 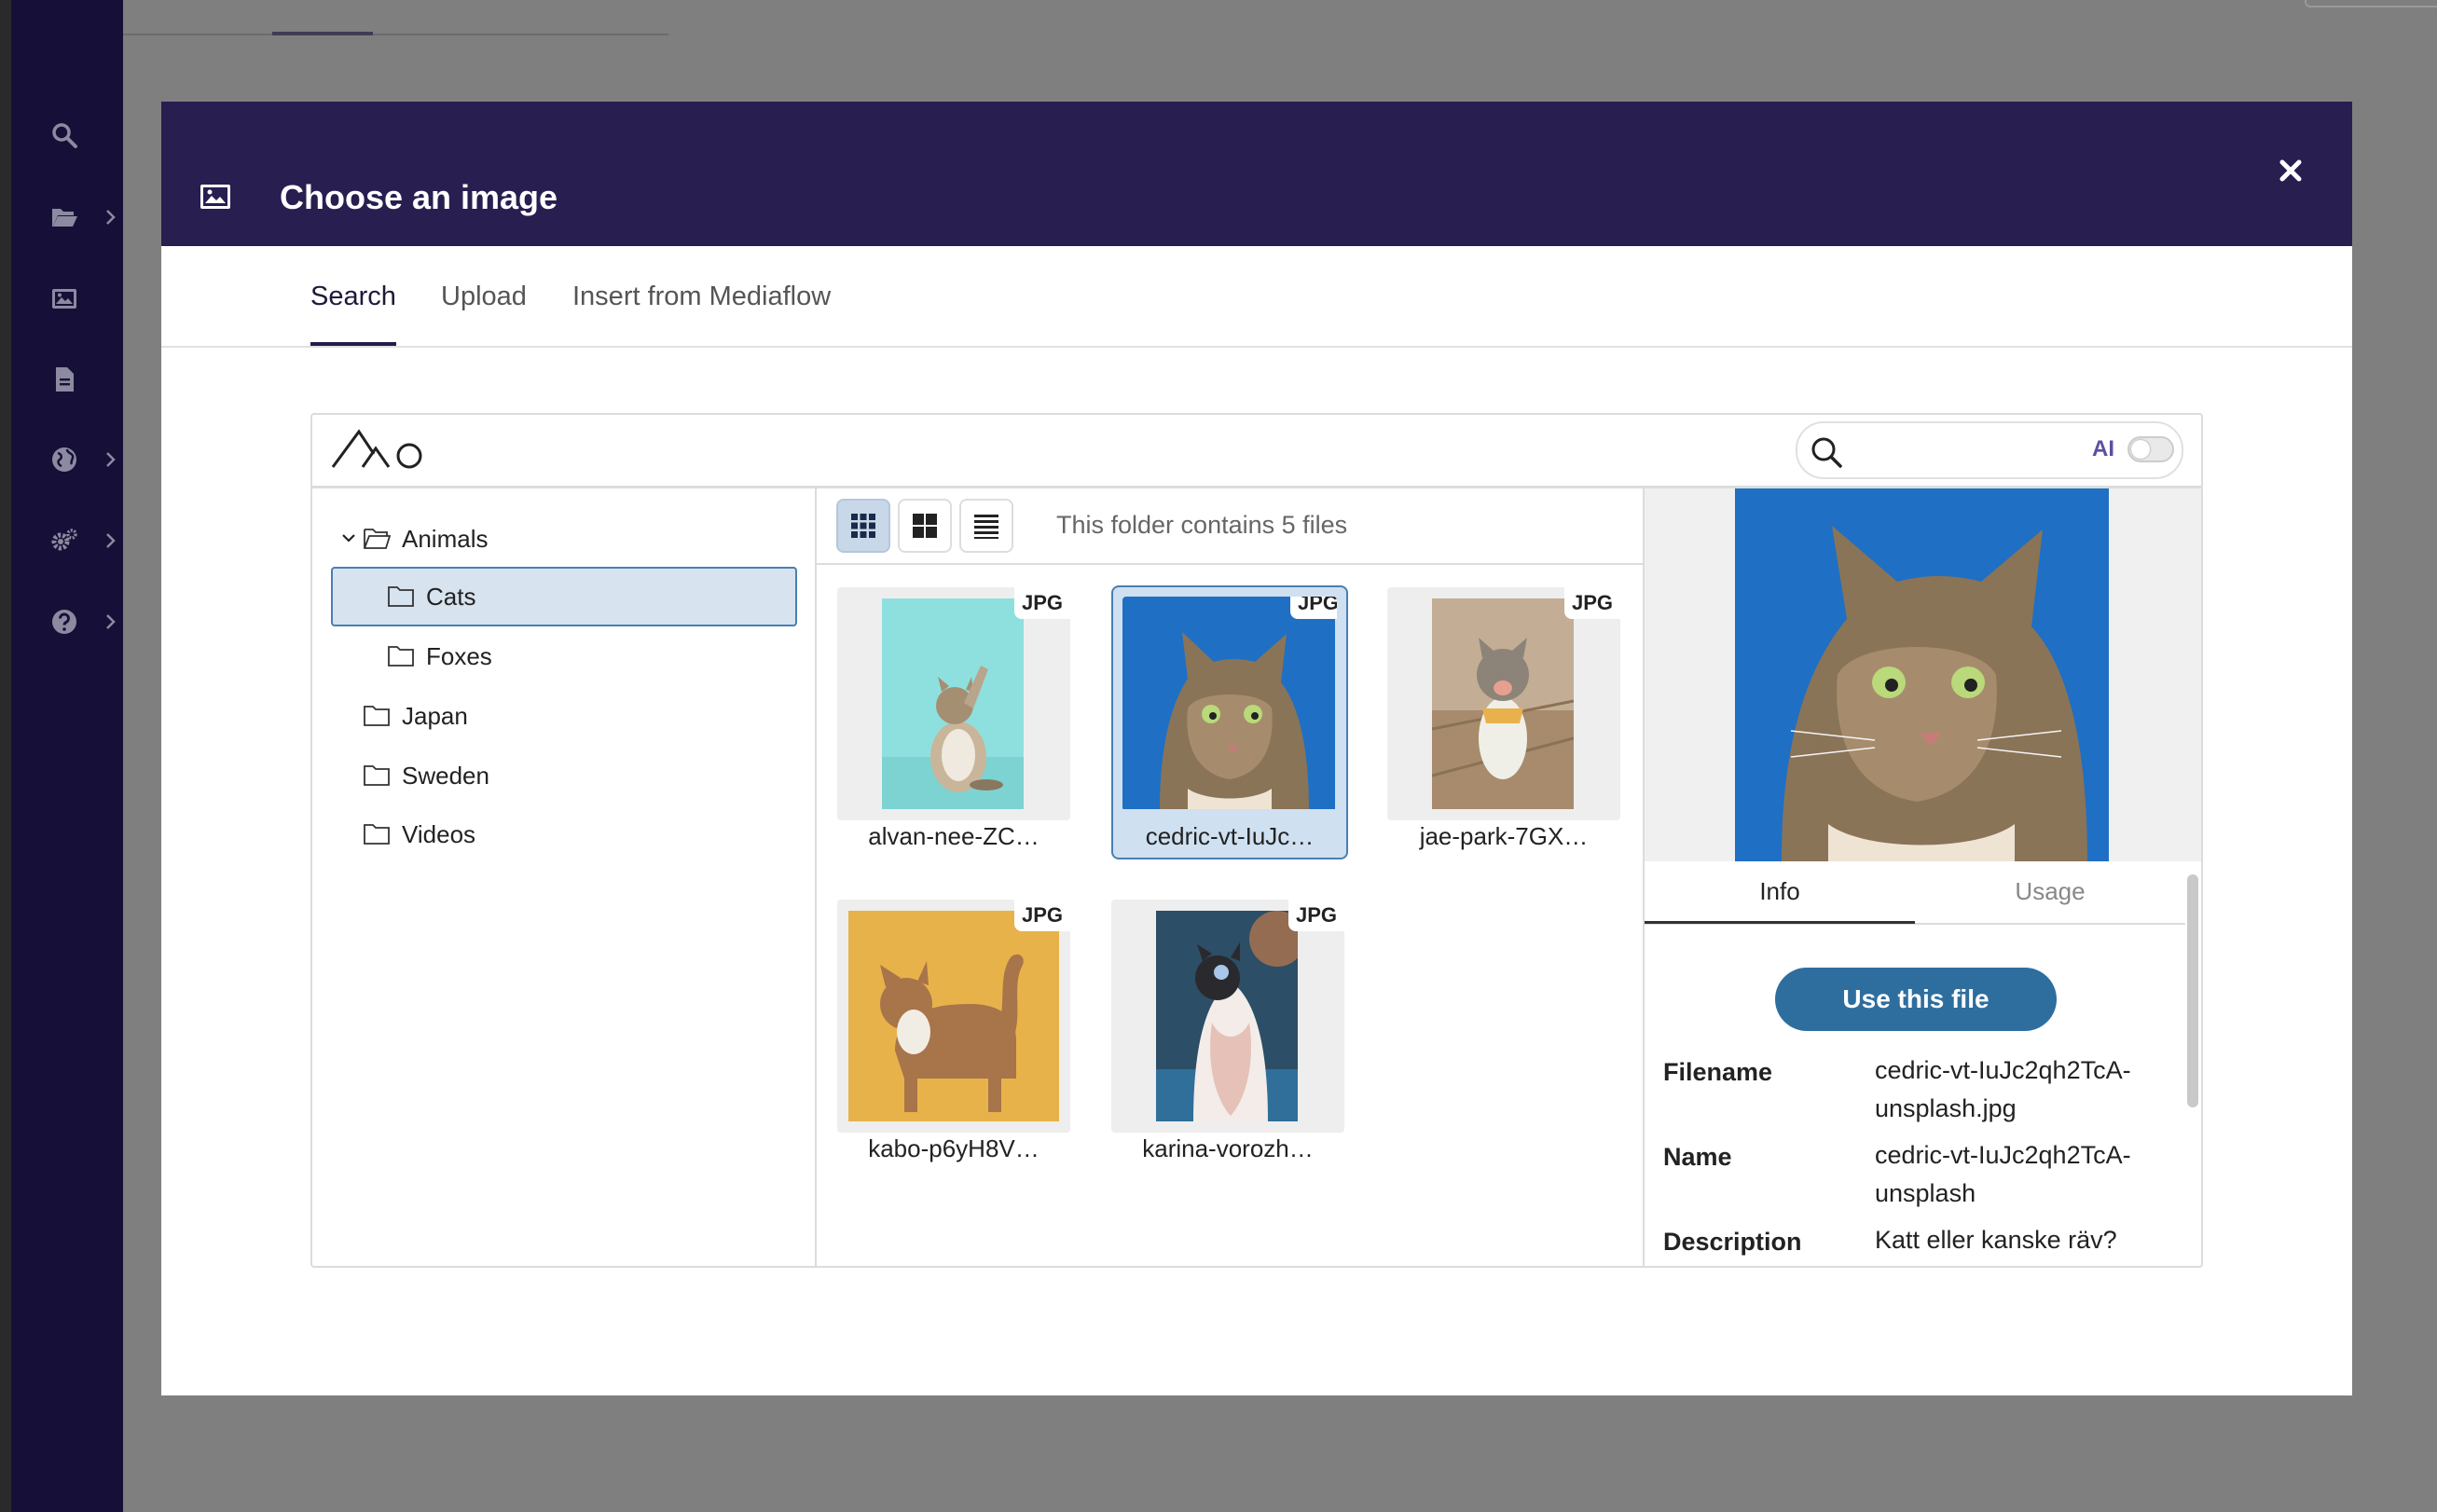 What do you see at coordinates (61, 756) in the screenshot?
I see `app-sidebar` at bounding box center [61, 756].